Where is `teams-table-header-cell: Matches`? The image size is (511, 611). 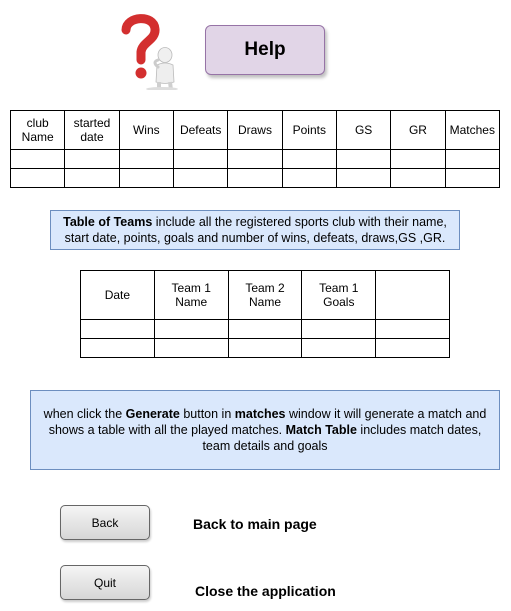 teams-table-header-cell: Matches is located at coordinates (472, 130).